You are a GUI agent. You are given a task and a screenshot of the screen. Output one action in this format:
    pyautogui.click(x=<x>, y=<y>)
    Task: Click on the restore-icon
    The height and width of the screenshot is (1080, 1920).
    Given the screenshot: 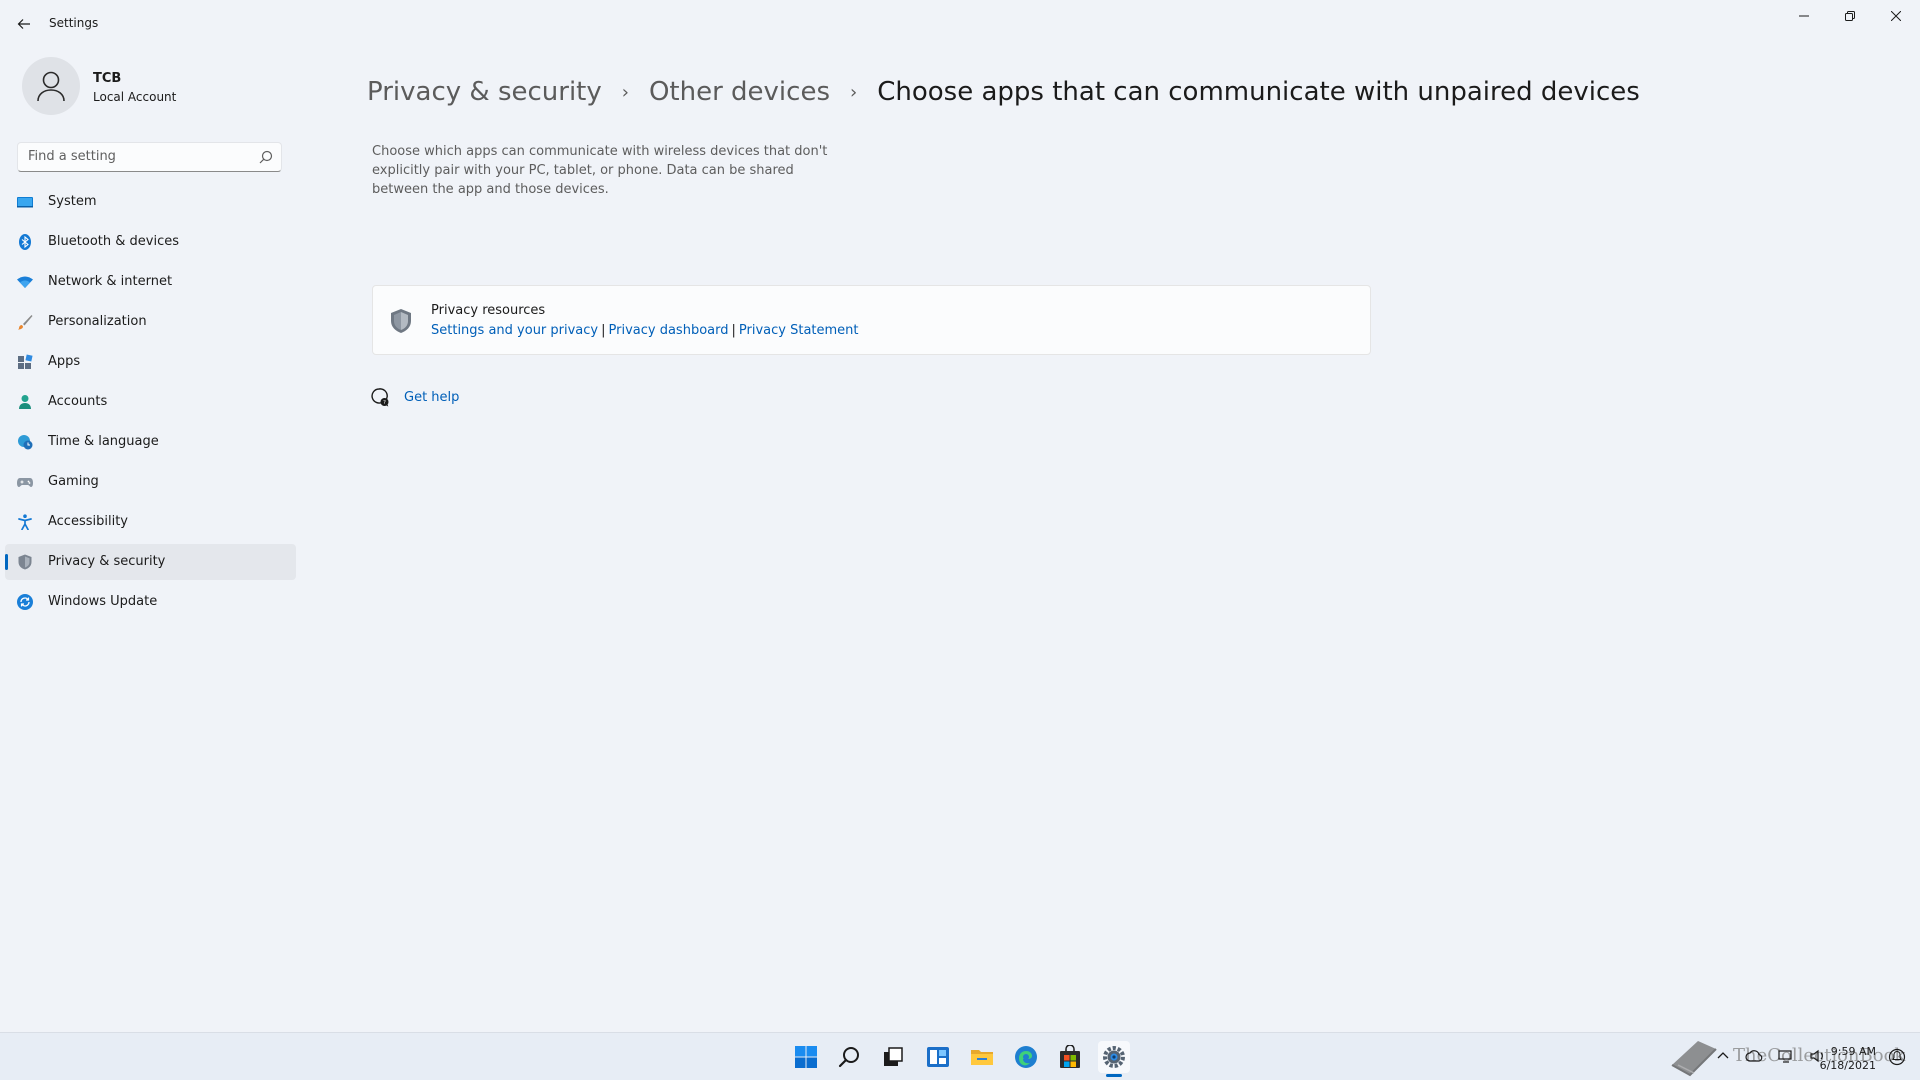 What is the action you would take?
    pyautogui.click(x=1850, y=16)
    